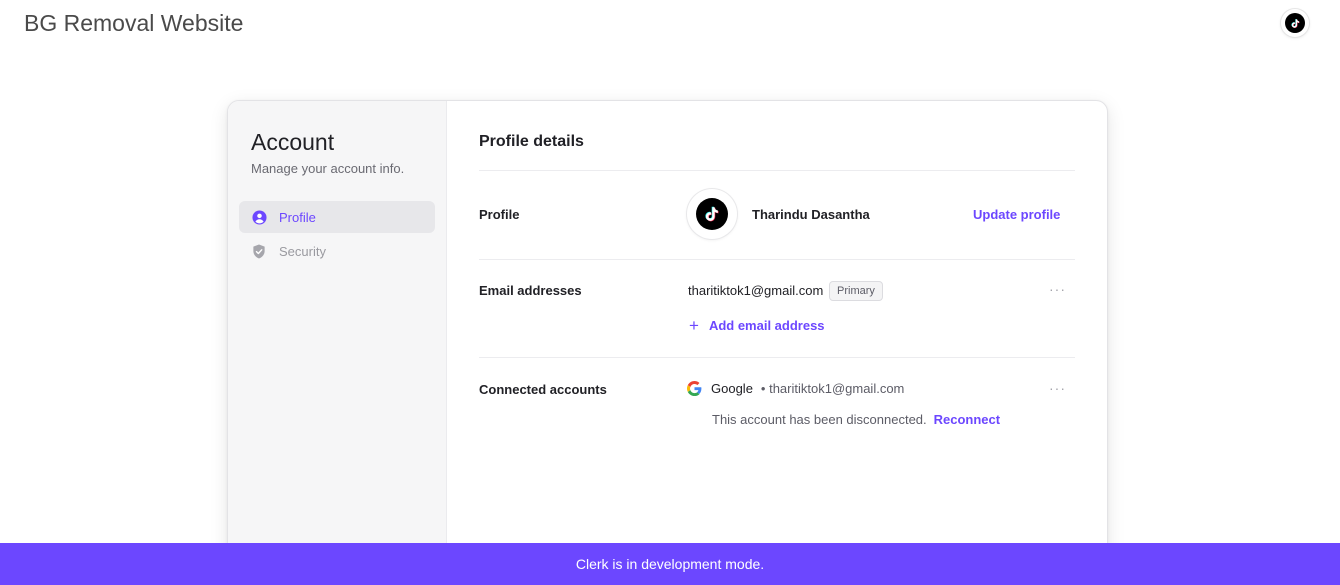  What do you see at coordinates (531, 141) in the screenshot?
I see `page-title: Profile details` at bounding box center [531, 141].